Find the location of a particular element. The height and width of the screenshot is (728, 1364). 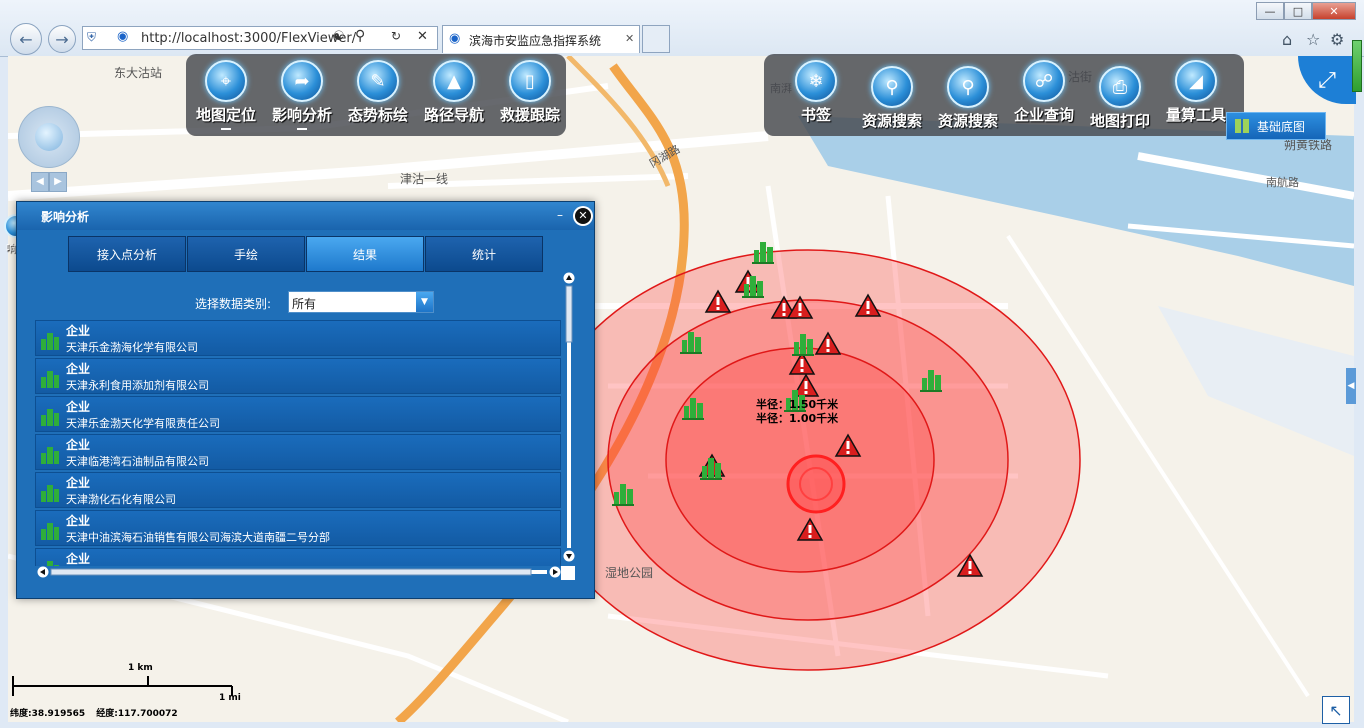

tool-label: 企业查询 is located at coordinates (1043, 115).